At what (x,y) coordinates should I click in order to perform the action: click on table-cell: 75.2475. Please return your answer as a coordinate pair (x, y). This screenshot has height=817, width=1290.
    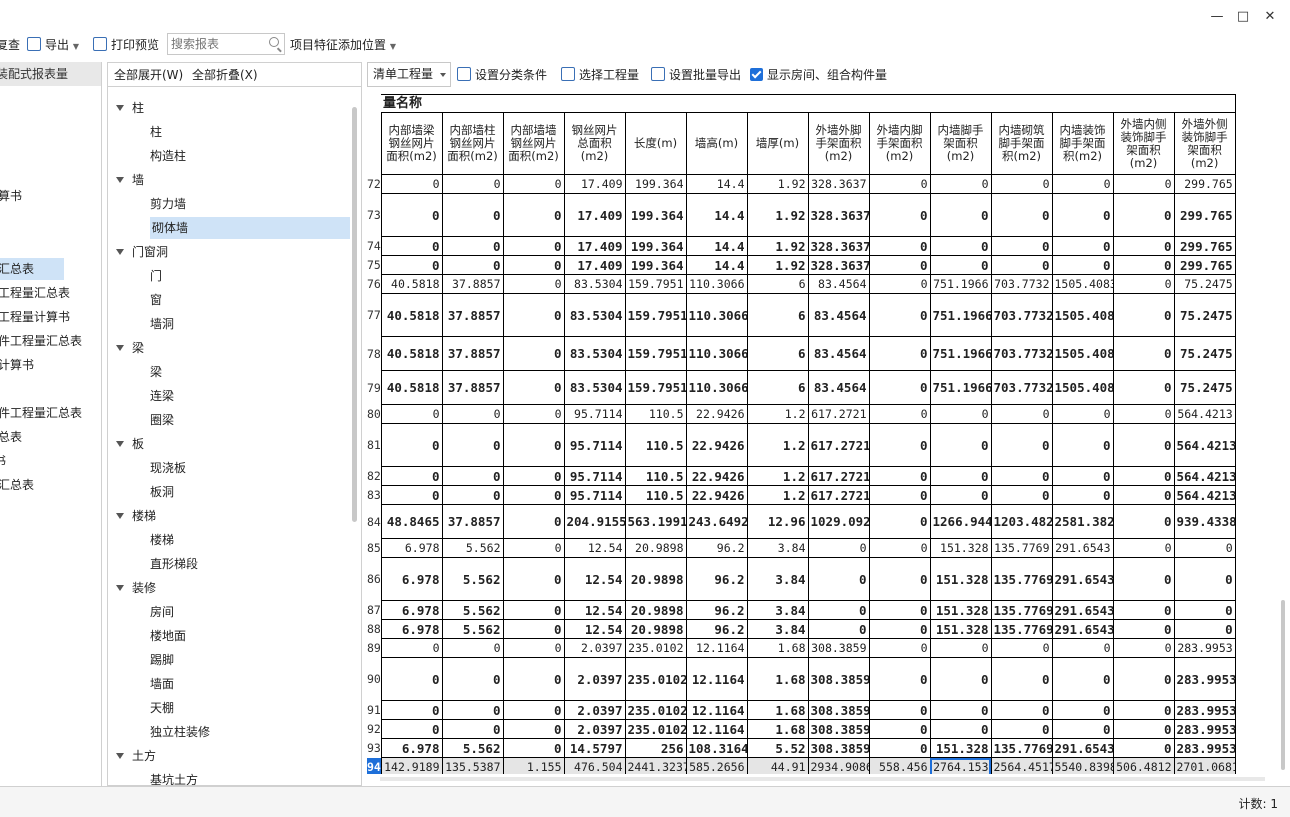
    Looking at the image, I should click on (1204, 315).